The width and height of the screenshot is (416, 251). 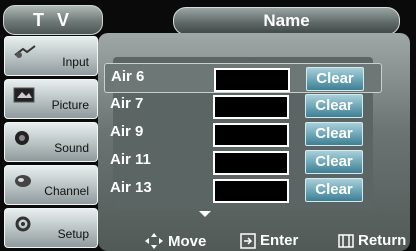 What do you see at coordinates (154, 241) in the screenshot?
I see `move-arrows-icon` at bounding box center [154, 241].